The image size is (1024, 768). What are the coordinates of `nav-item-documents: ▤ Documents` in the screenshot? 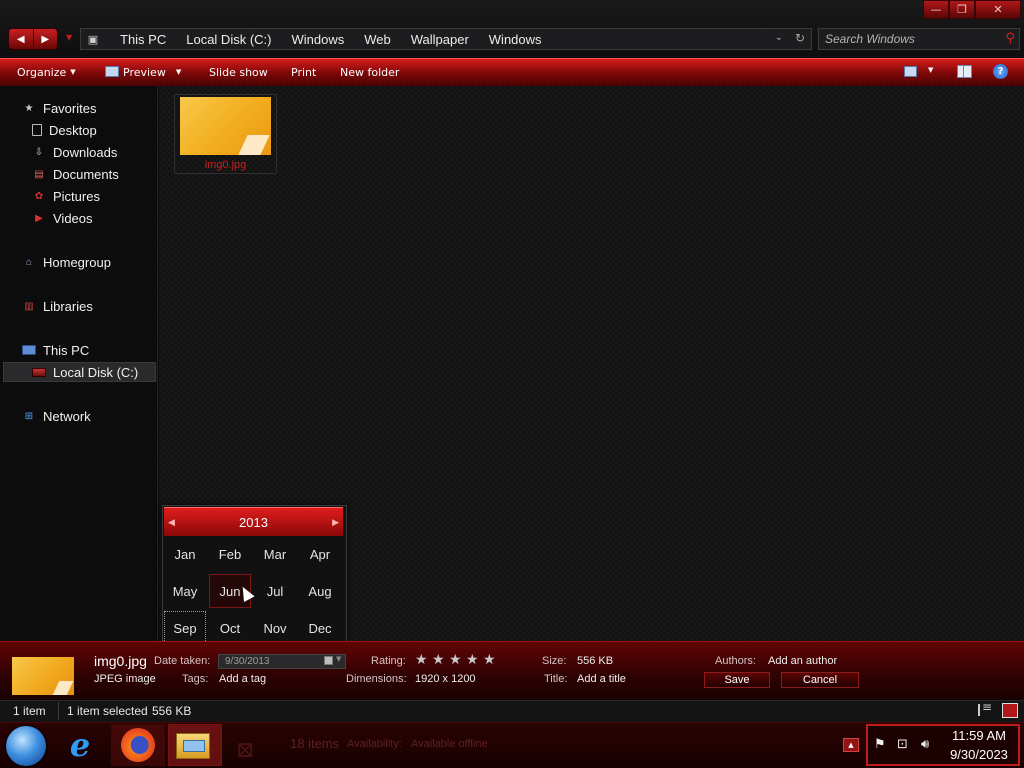 It's located at (75, 174).